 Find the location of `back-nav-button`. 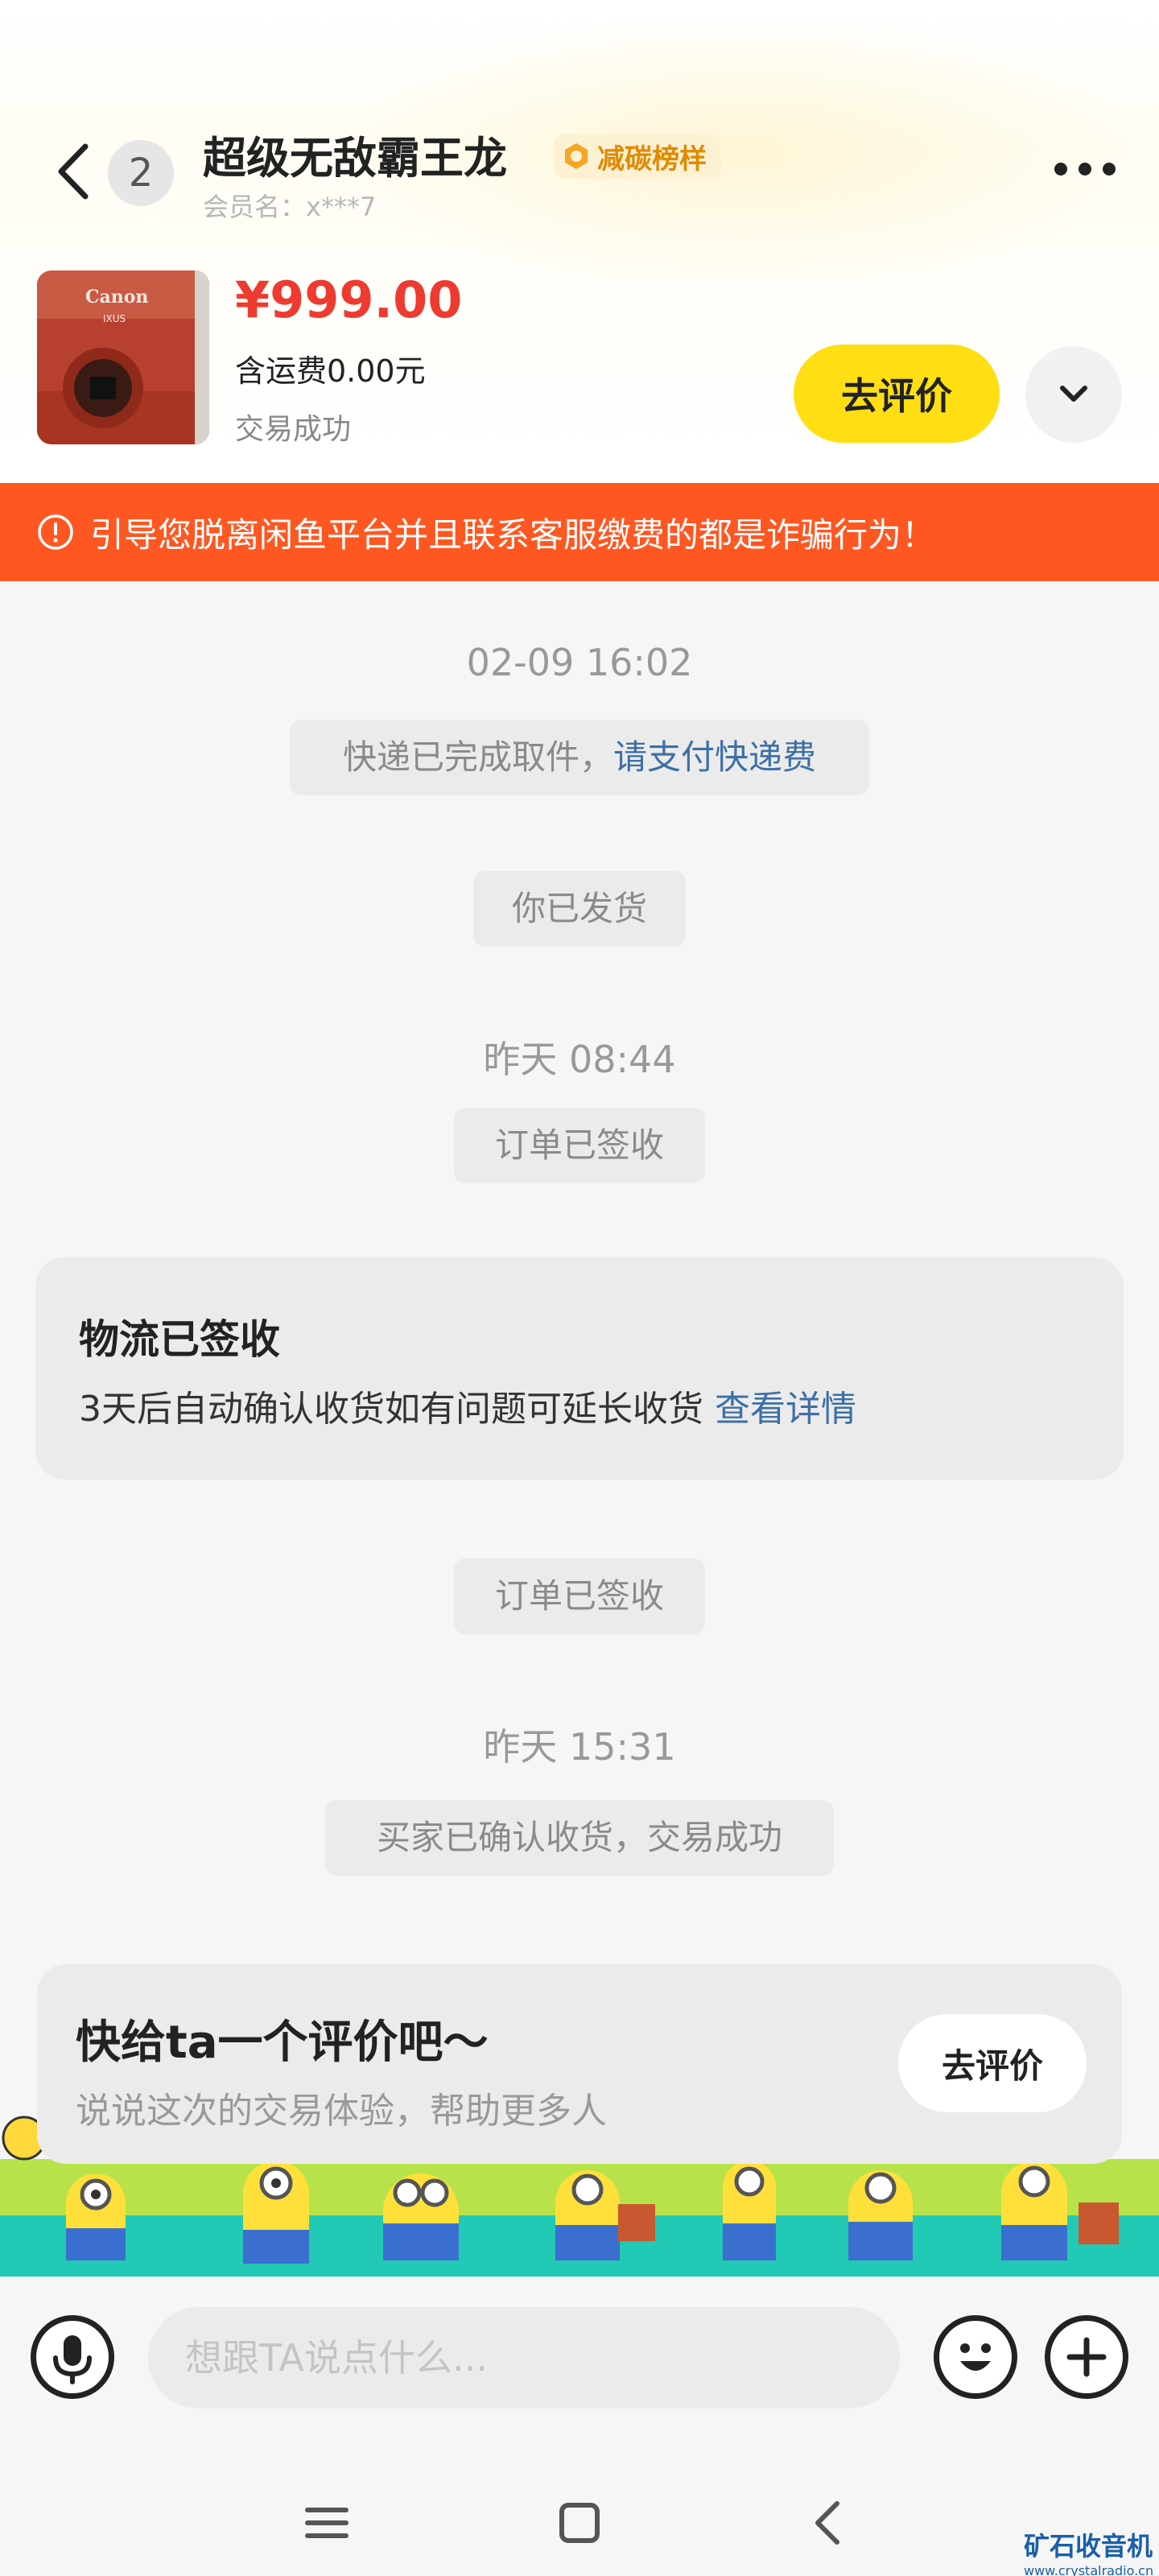

back-nav-button is located at coordinates (829, 2523).